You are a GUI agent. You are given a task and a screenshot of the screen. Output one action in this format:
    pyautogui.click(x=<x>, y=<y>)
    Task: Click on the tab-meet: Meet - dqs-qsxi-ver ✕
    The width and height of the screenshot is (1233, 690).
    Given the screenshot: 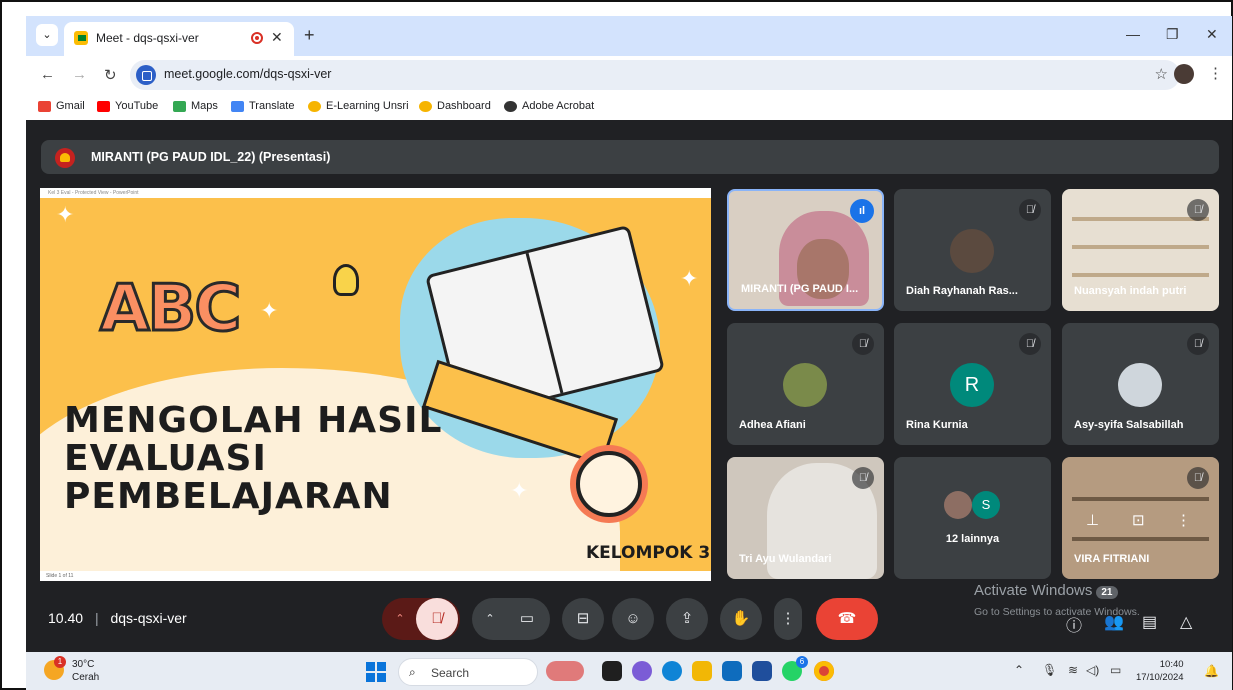 What is the action you would take?
    pyautogui.click(x=179, y=39)
    